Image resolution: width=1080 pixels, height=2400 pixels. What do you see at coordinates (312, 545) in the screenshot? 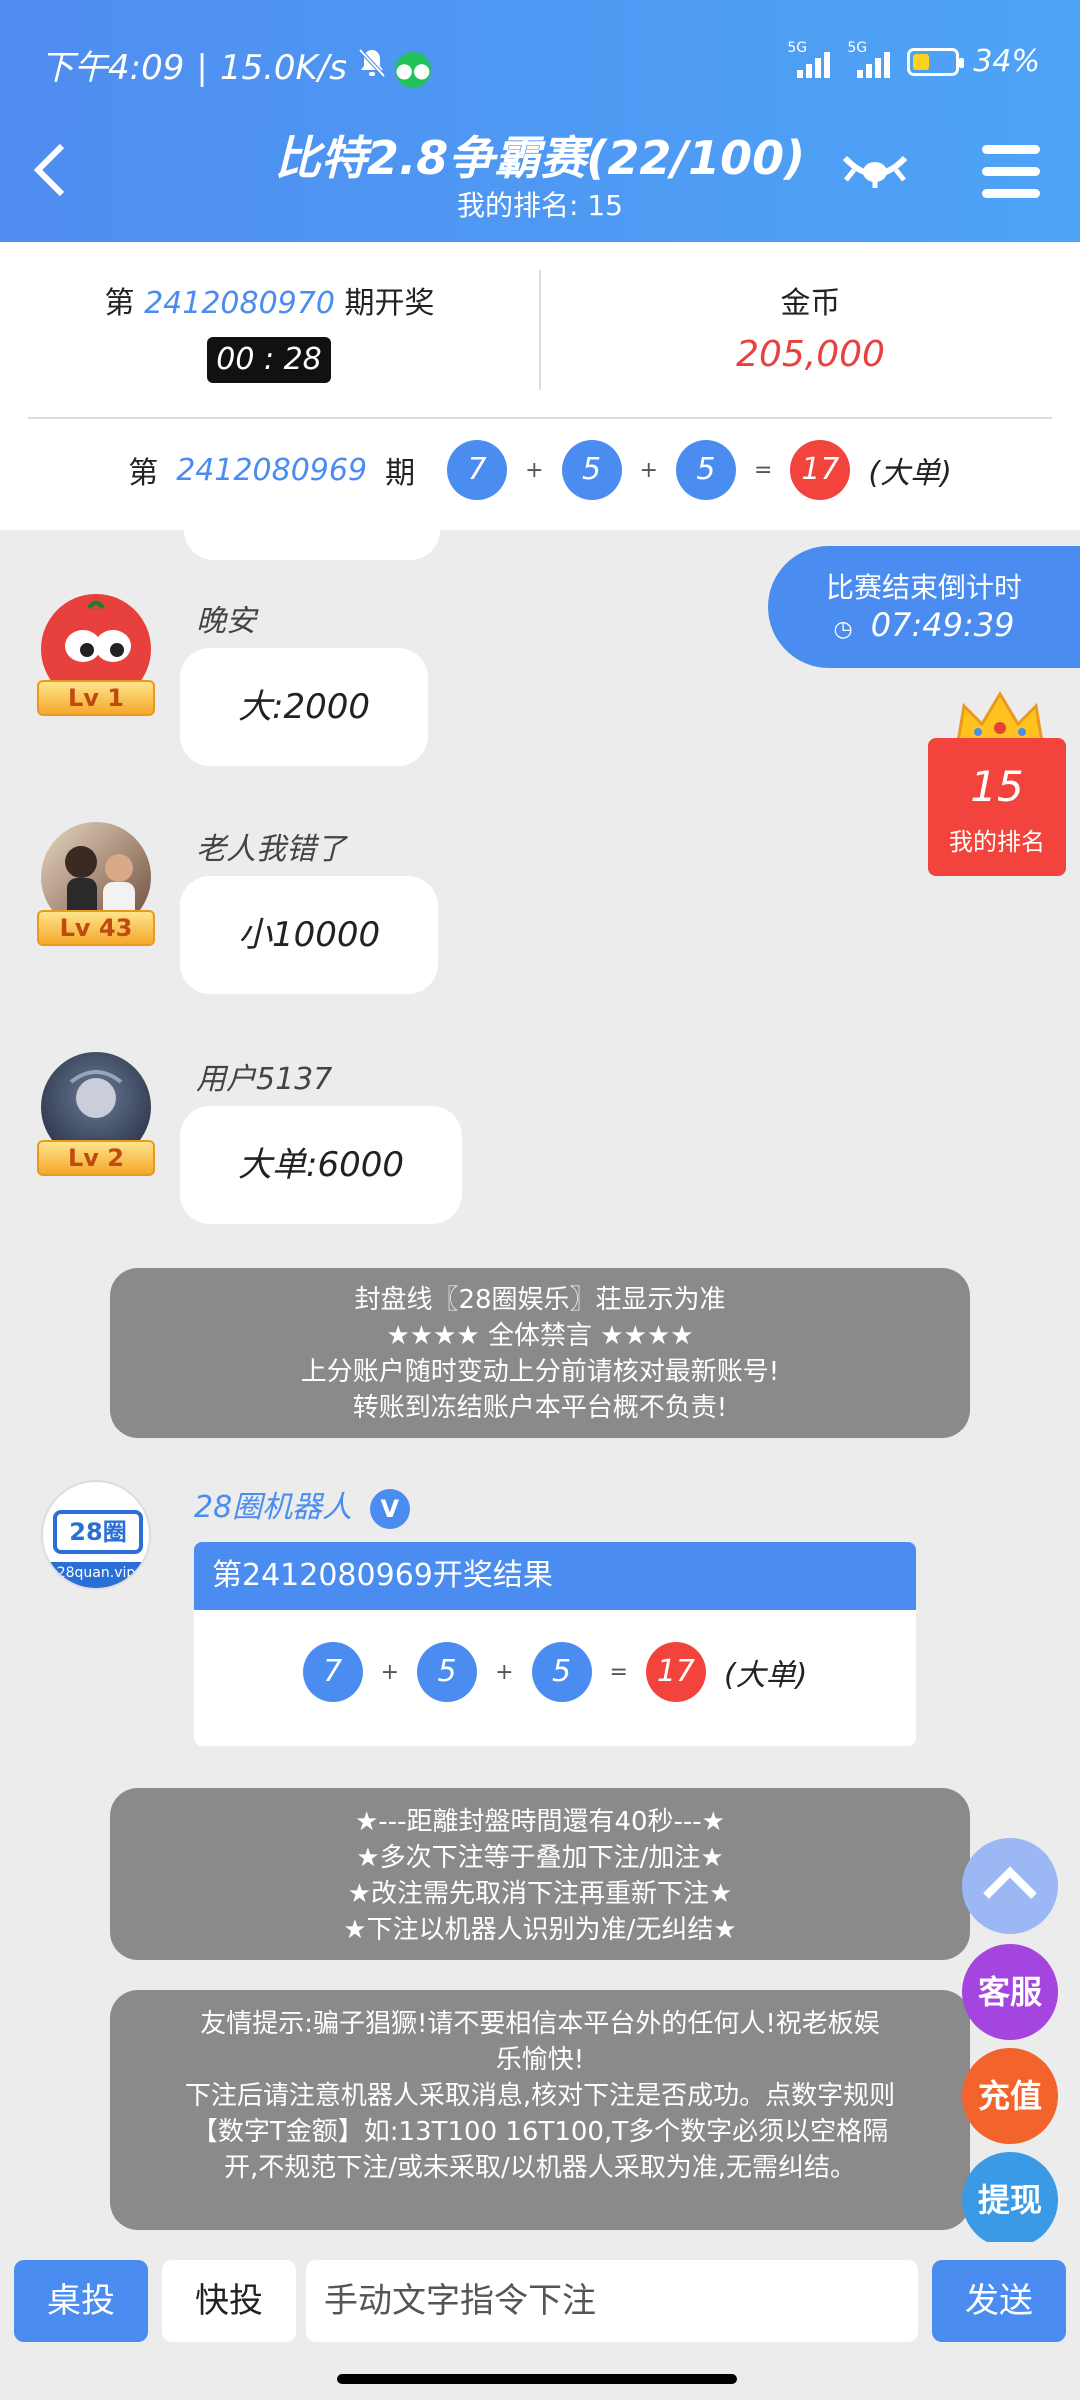
I see `chat-bubble-partial` at bounding box center [312, 545].